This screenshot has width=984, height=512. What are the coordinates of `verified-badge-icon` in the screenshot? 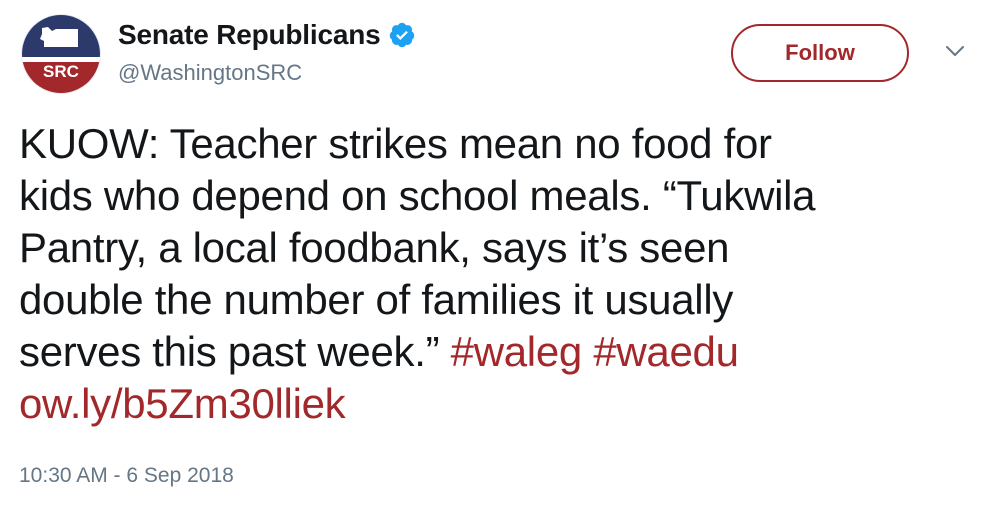 It's located at (402, 35).